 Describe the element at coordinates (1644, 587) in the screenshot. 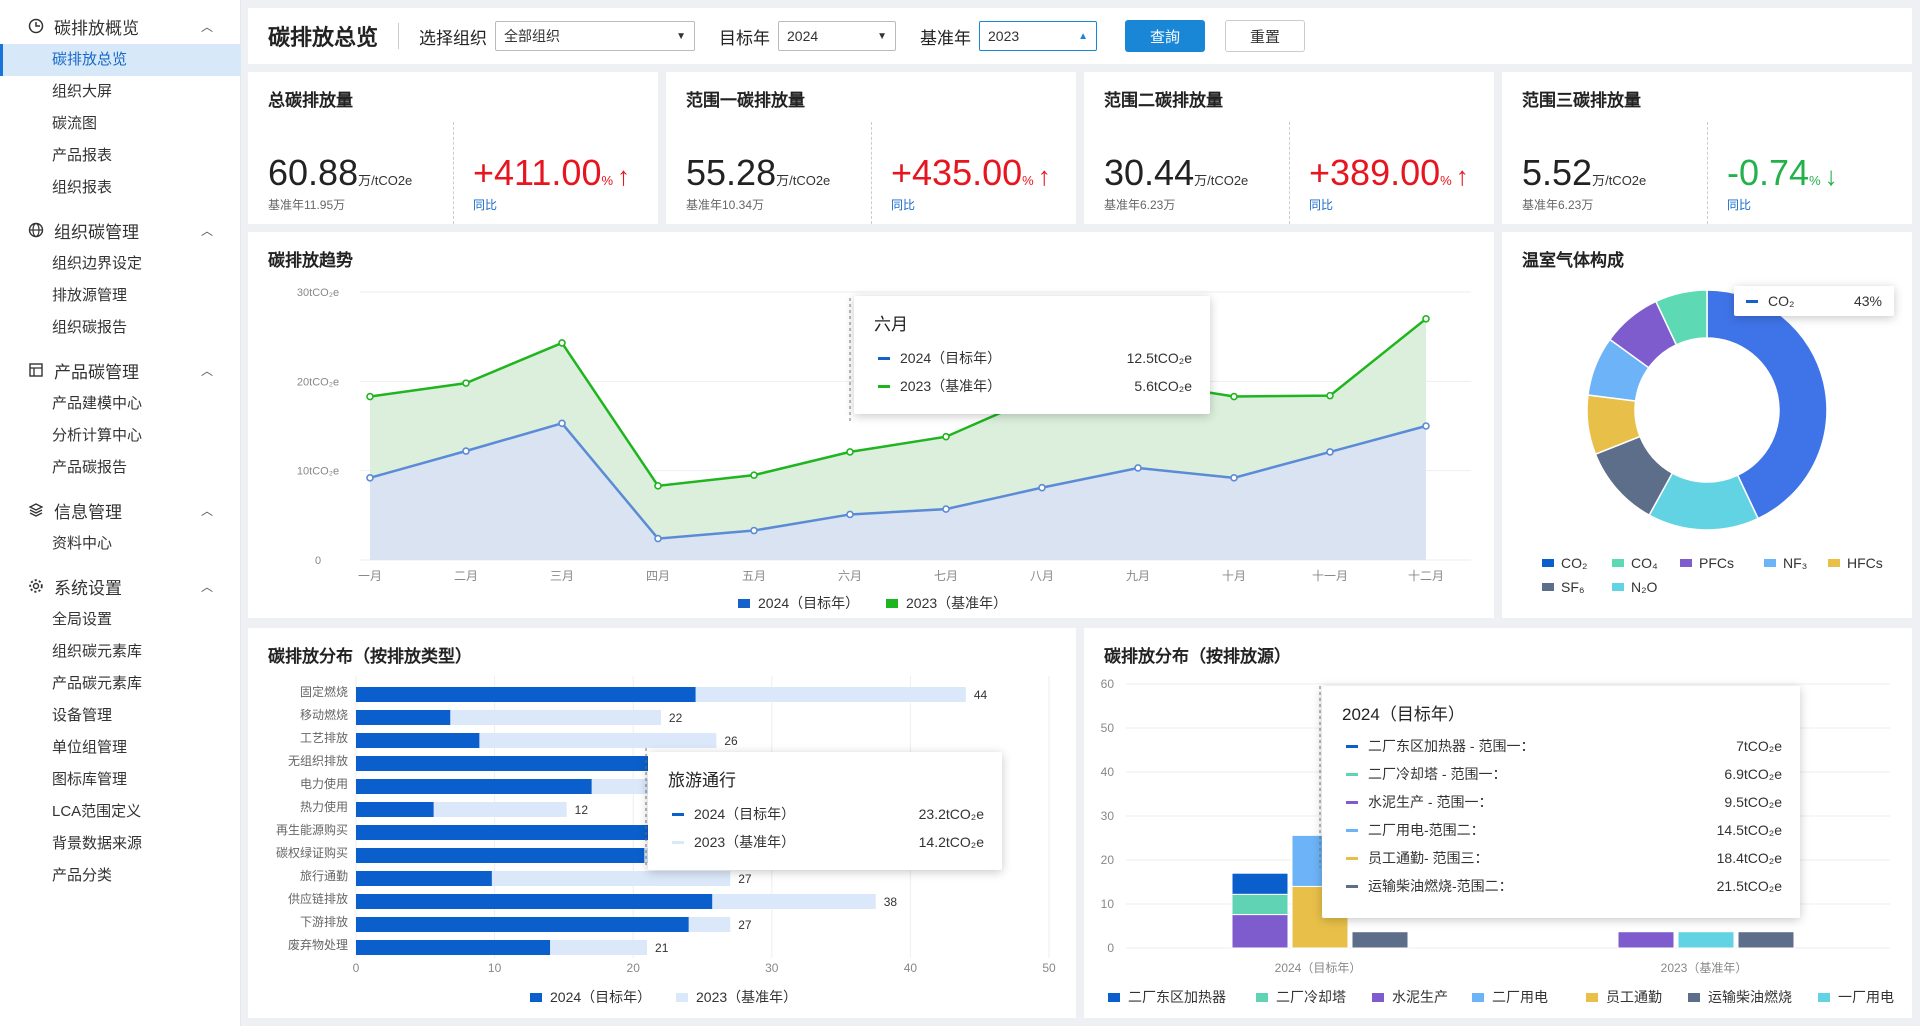

I see `legend-label: N₂O` at that location.